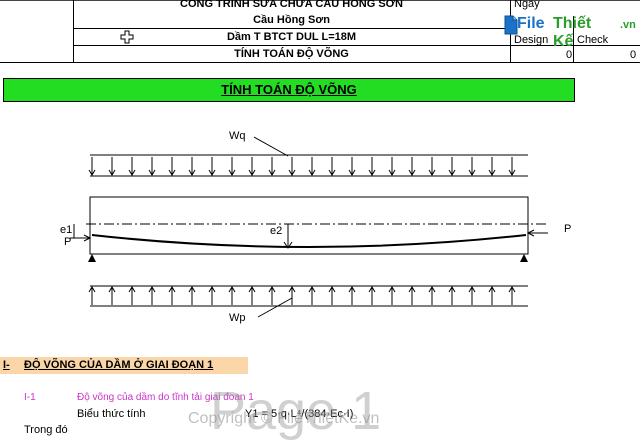 This screenshot has width=640, height=442. Describe the element at coordinates (308, 156) in the screenshot. I see `wq-load` at that location.